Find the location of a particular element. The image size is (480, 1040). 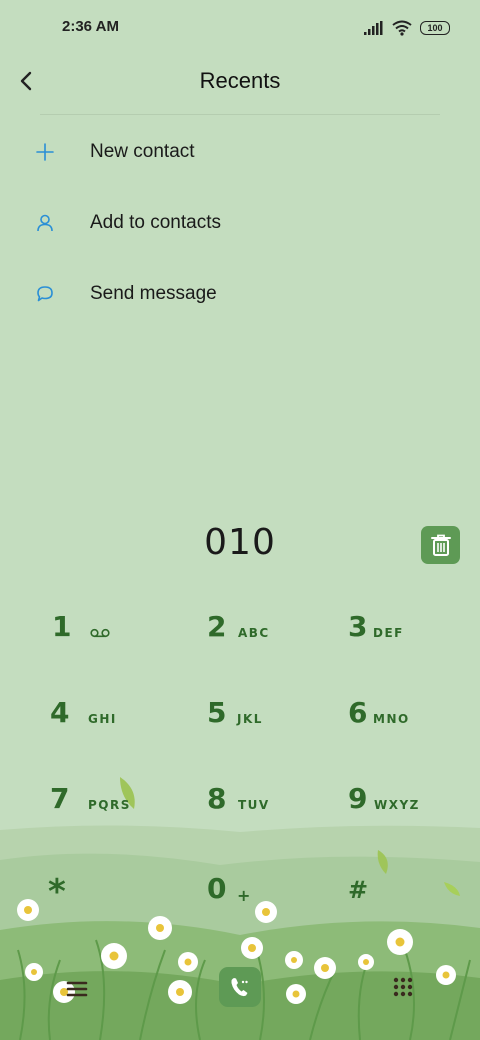

key-7: 7 PQRS is located at coordinates (95, 802).